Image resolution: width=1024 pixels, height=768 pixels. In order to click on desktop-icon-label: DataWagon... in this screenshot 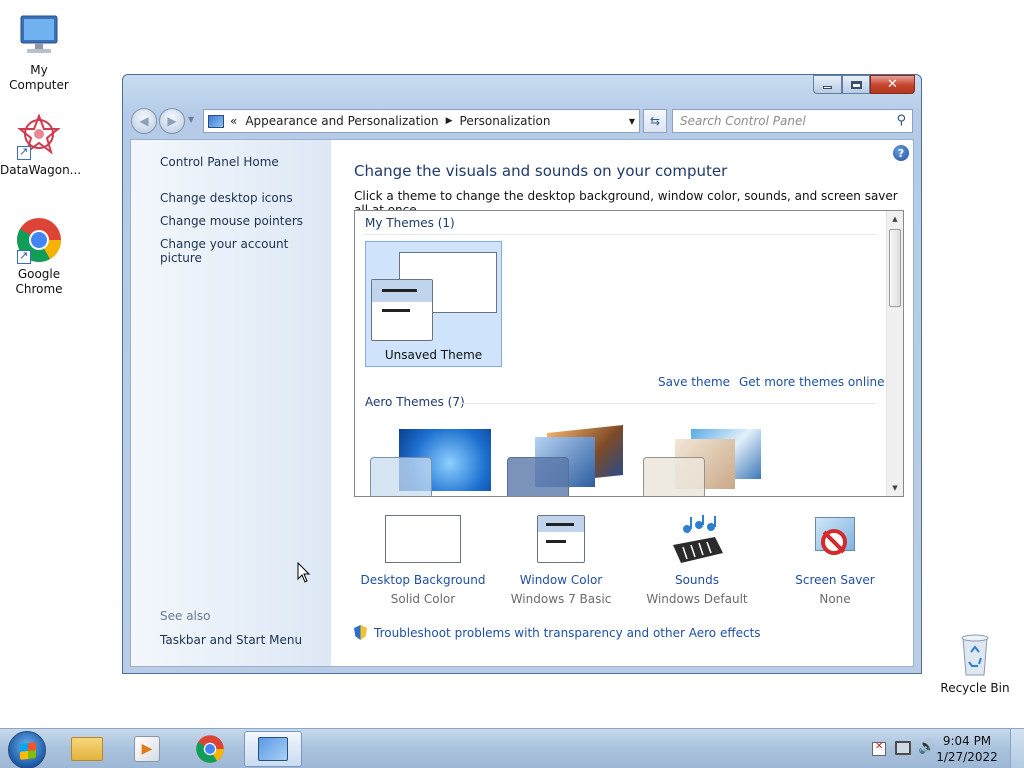, I will do `click(41, 170)`.